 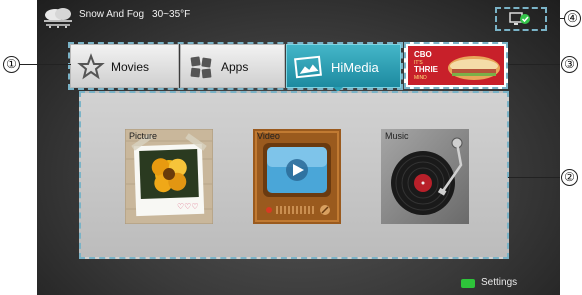 I want to click on media-label: Video, so click(x=268, y=136).